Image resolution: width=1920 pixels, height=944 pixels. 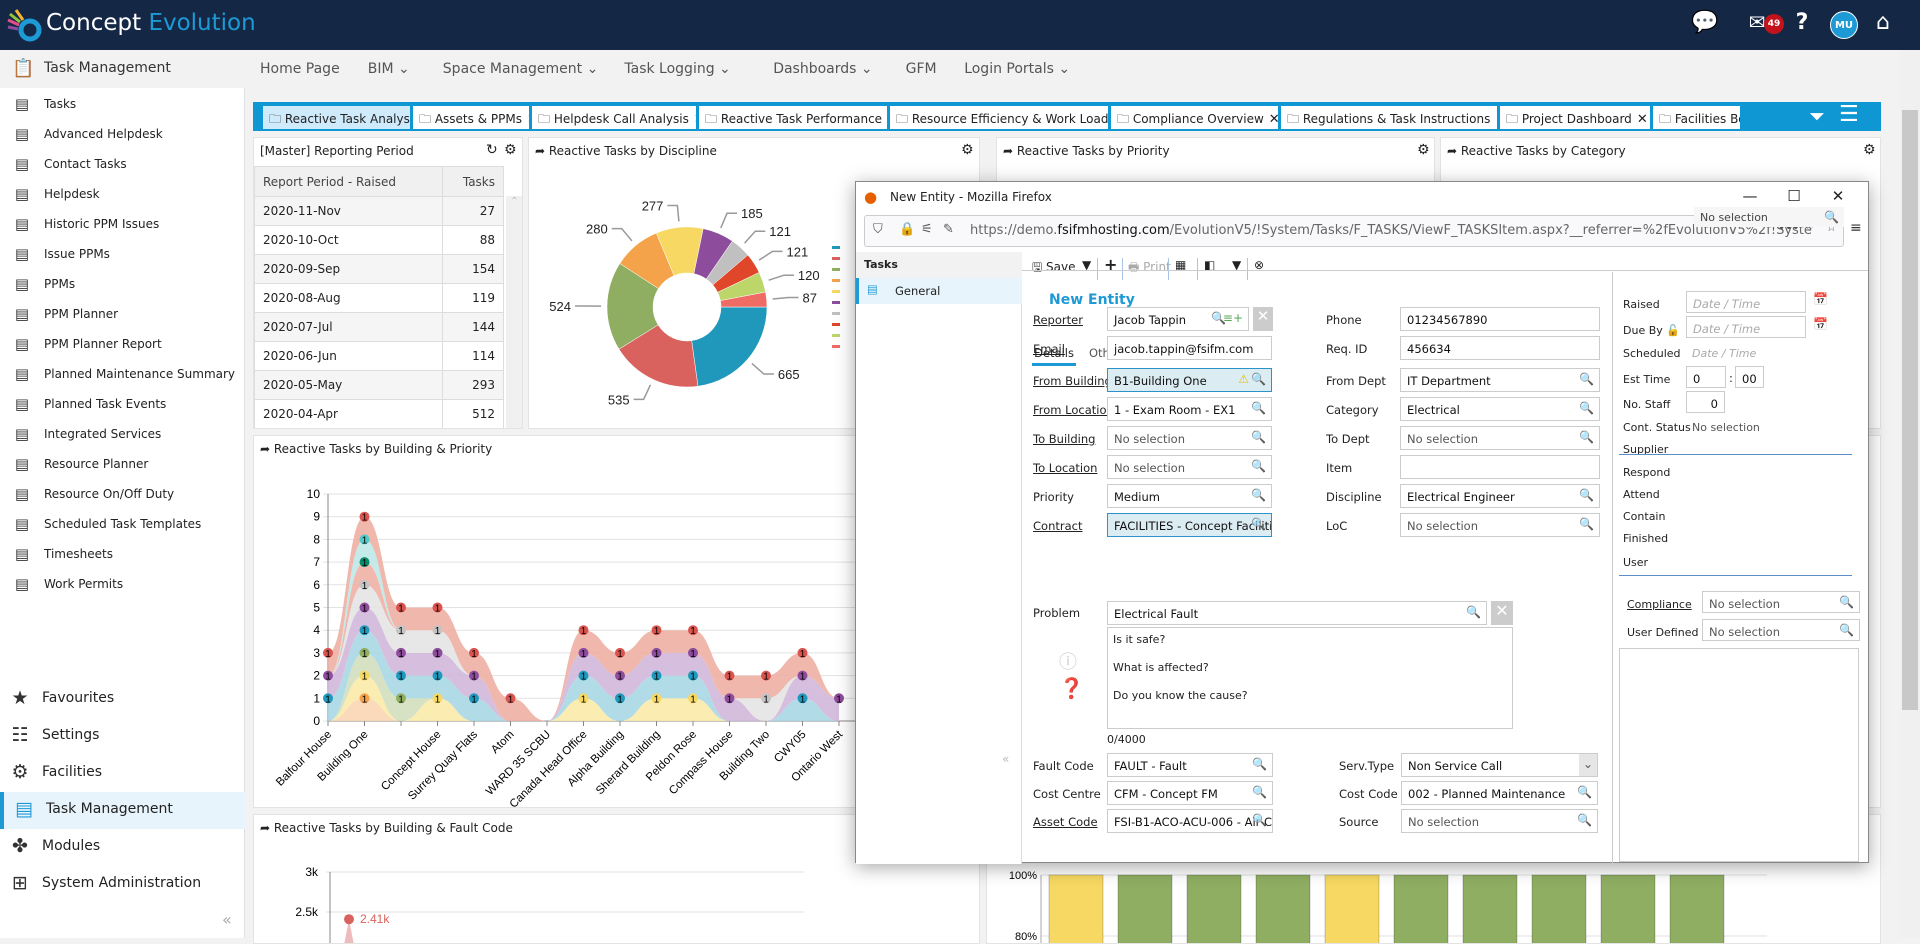 What do you see at coordinates (1781, 630) in the screenshot?
I see `user-defined-field: No selection🔍` at bounding box center [1781, 630].